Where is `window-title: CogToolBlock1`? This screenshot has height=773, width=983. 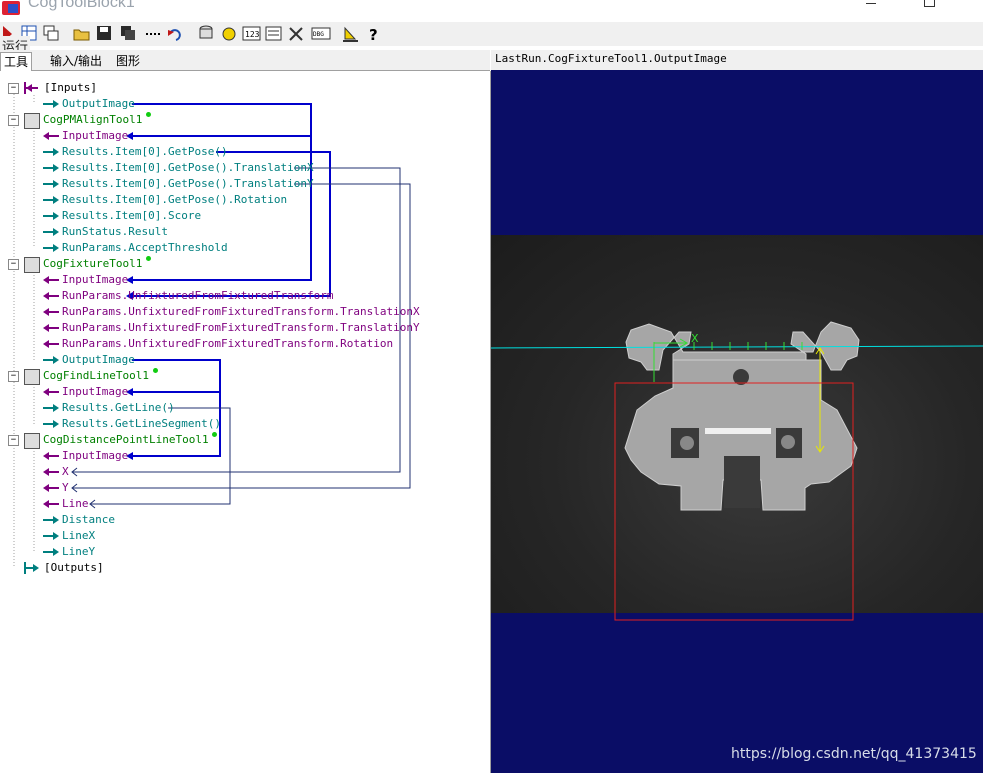 window-title: CogToolBlock1 is located at coordinates (81, 5).